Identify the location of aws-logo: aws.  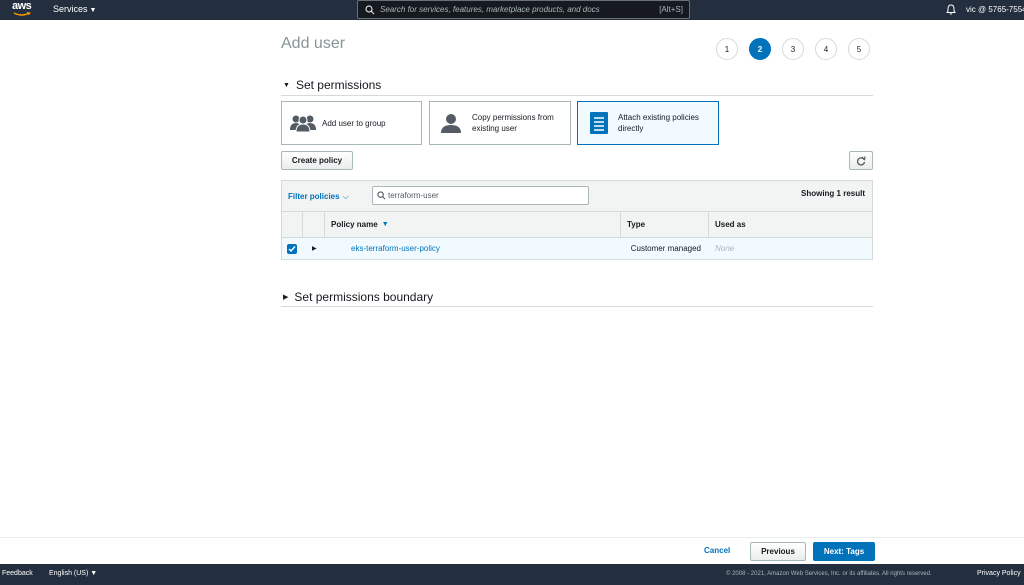
(23, 10).